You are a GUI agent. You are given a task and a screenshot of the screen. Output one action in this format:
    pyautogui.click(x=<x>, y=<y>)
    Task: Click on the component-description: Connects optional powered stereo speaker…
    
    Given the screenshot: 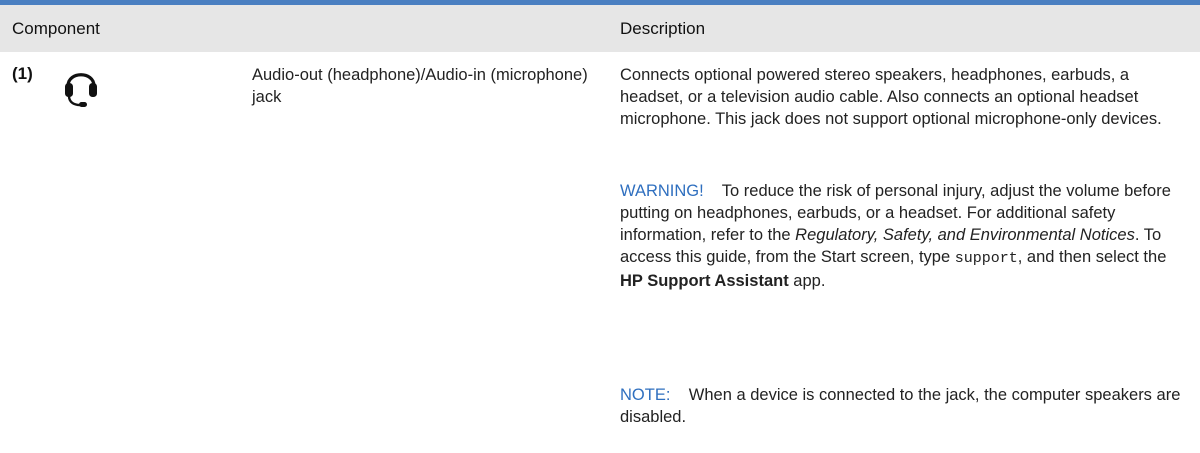 What is the action you would take?
    pyautogui.click(x=891, y=97)
    